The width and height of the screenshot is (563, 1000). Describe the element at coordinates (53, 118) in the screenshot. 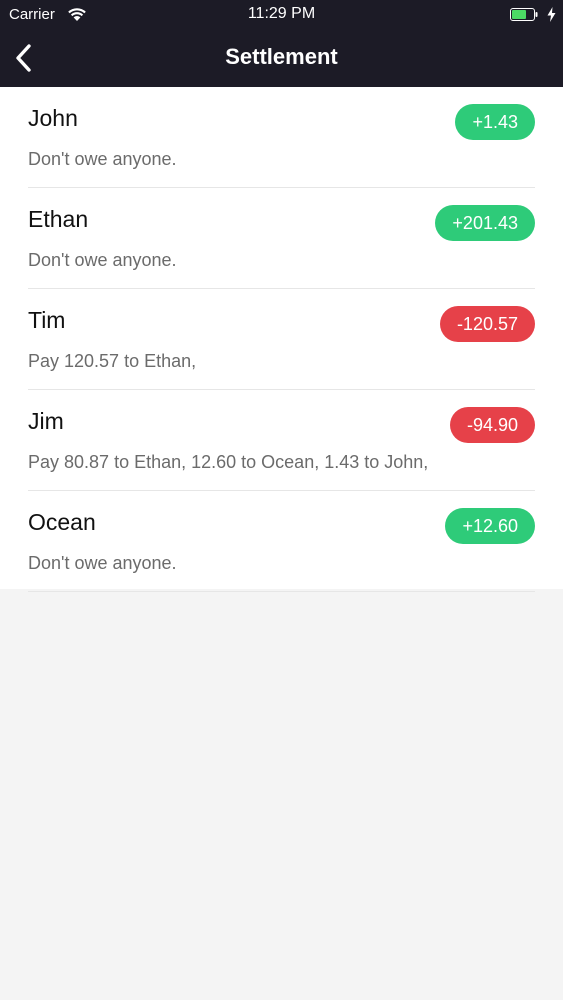

I see `person-name: John` at that location.